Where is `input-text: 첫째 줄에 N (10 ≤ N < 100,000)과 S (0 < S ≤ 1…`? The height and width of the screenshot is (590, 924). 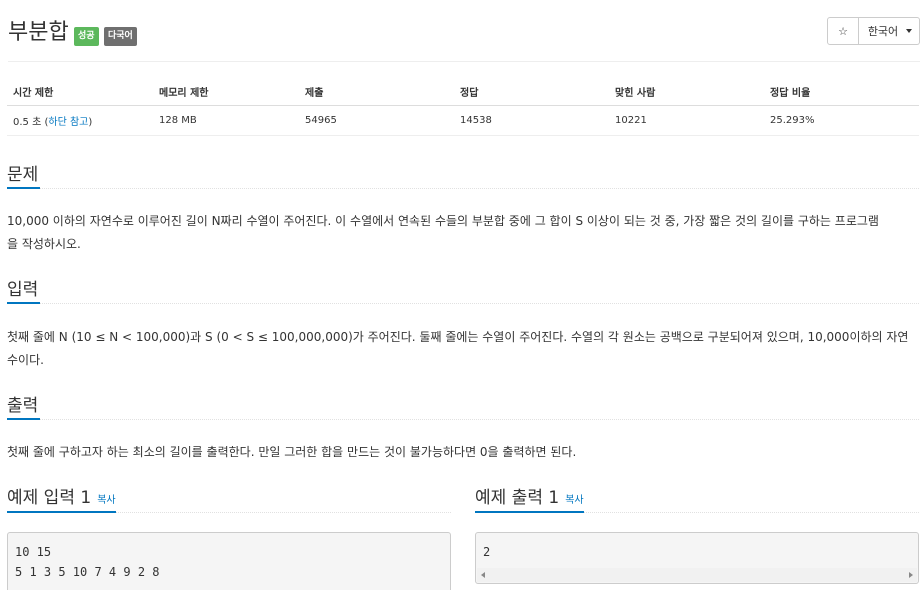 input-text: 첫째 줄에 N (10 ≤ N < 100,000)과 S (0 < S ≤ 1… is located at coordinates (463, 349).